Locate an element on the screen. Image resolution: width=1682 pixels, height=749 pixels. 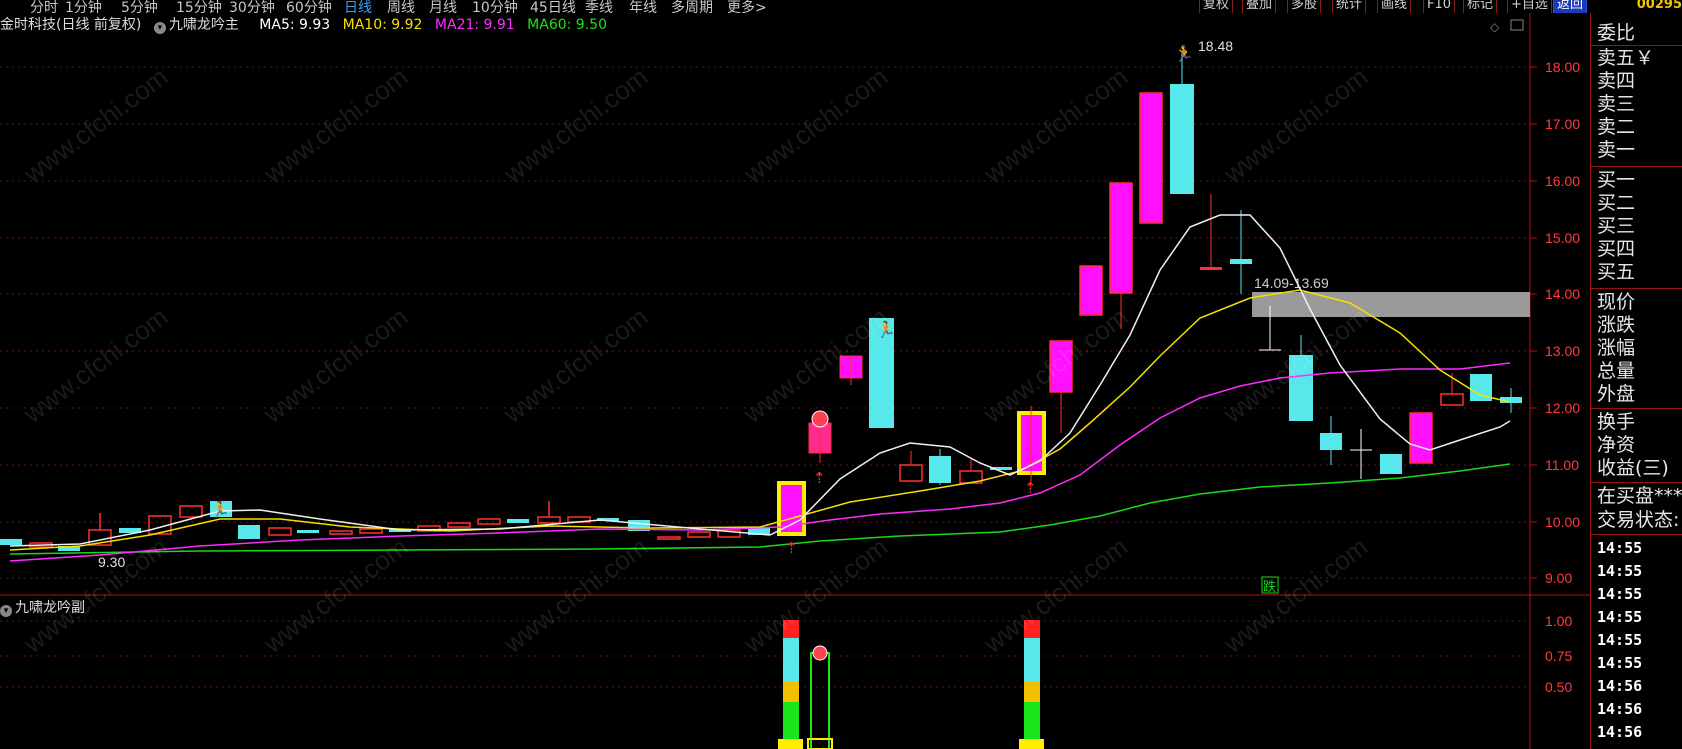
buy-5-label: 买五 is located at coordinates (1616, 272).